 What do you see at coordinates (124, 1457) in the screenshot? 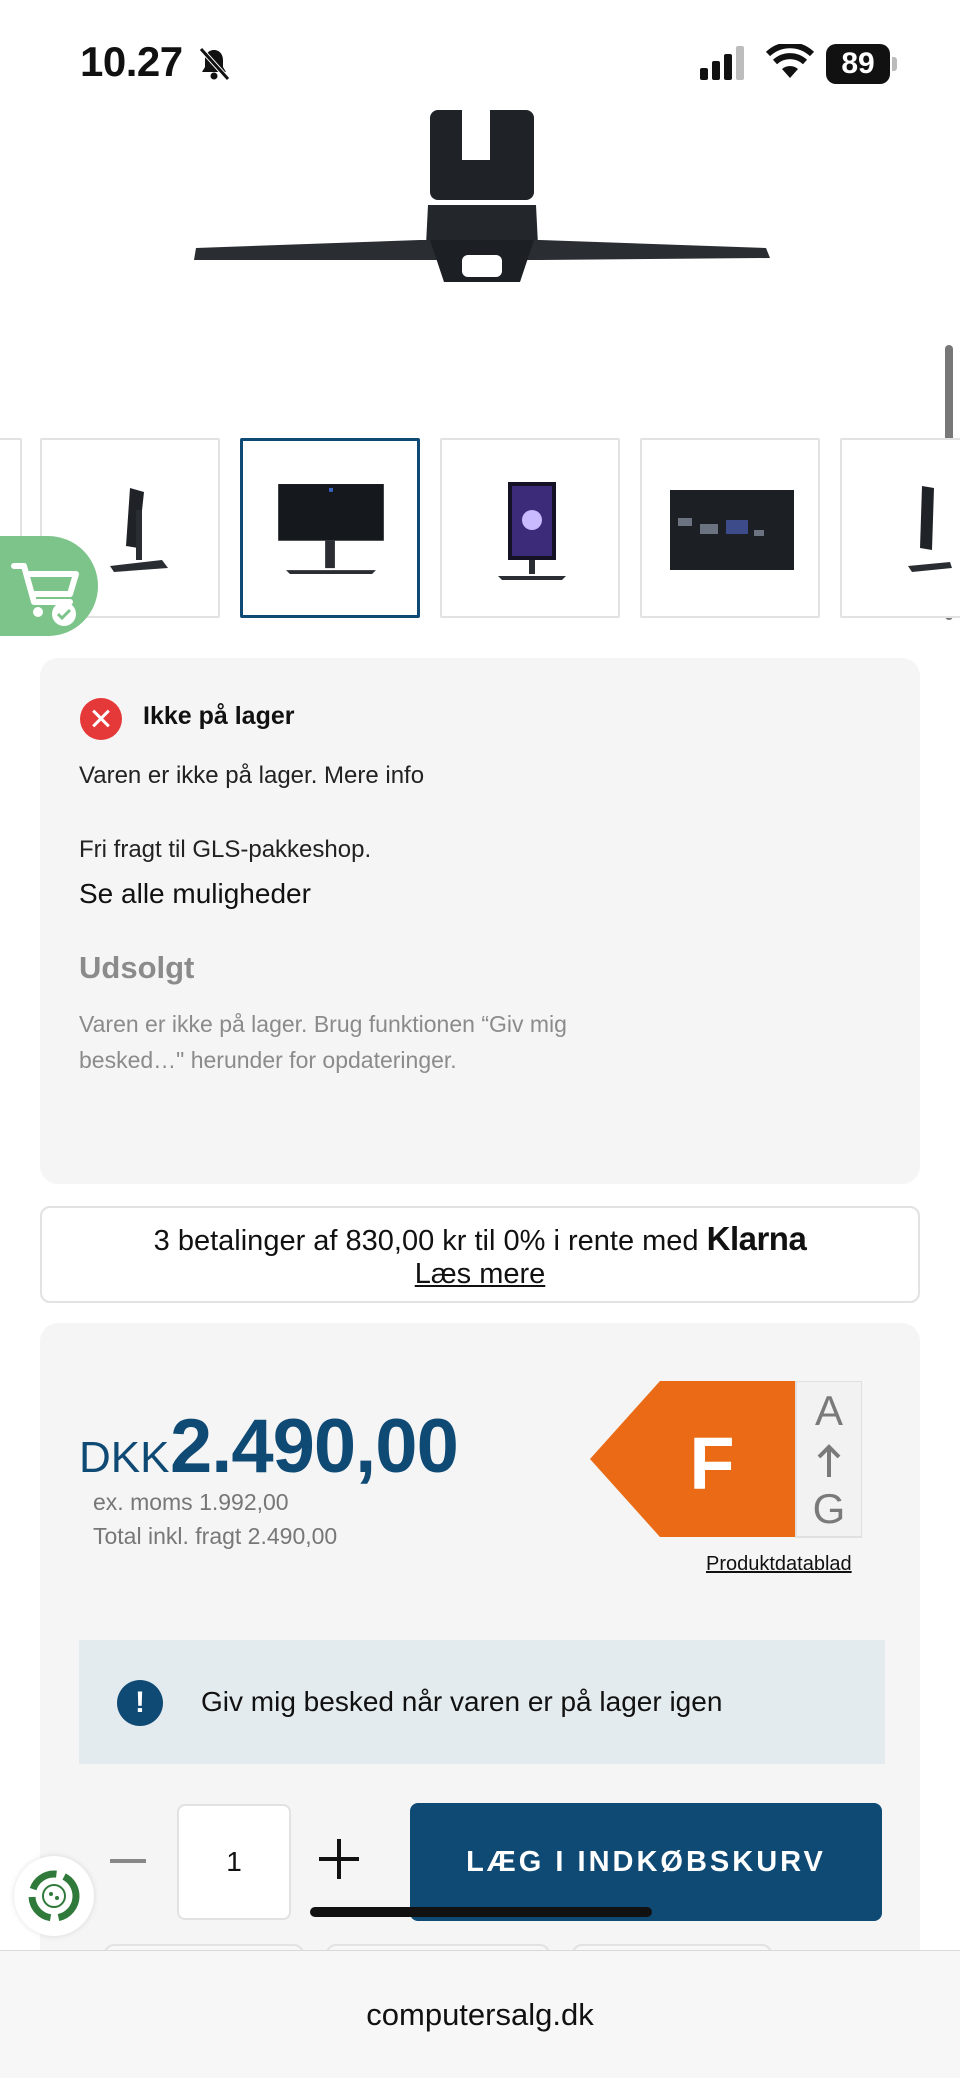
I see `price-currency: DKK` at bounding box center [124, 1457].